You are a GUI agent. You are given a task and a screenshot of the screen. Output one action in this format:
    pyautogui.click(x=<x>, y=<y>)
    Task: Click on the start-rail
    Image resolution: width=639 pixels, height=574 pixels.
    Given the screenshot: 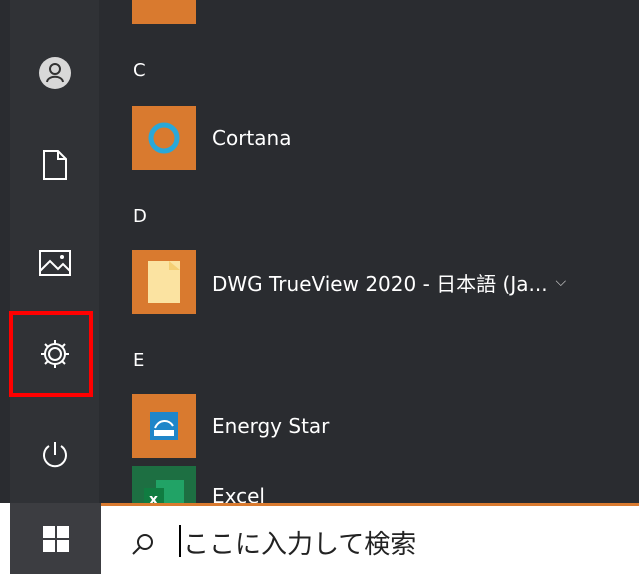 What is the action you would take?
    pyautogui.click(x=54, y=251)
    